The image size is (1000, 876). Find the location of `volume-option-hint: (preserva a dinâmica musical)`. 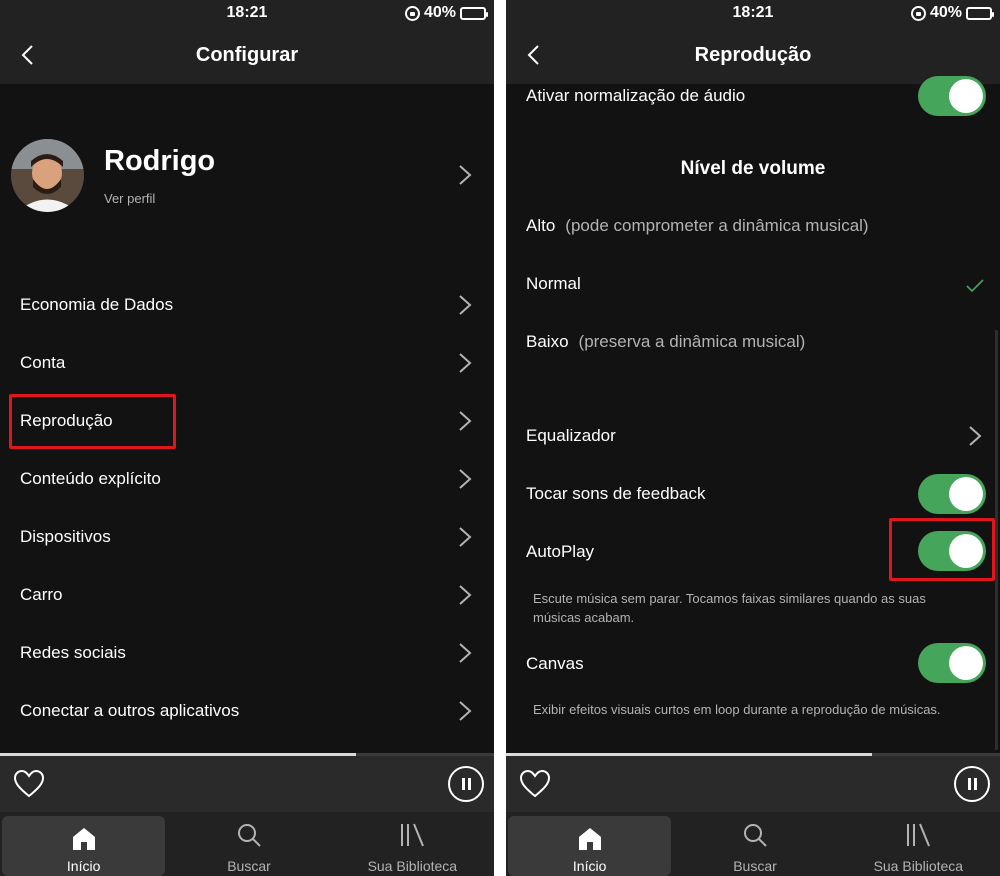

volume-option-hint: (preserva a dinâmica musical) is located at coordinates (692, 341).